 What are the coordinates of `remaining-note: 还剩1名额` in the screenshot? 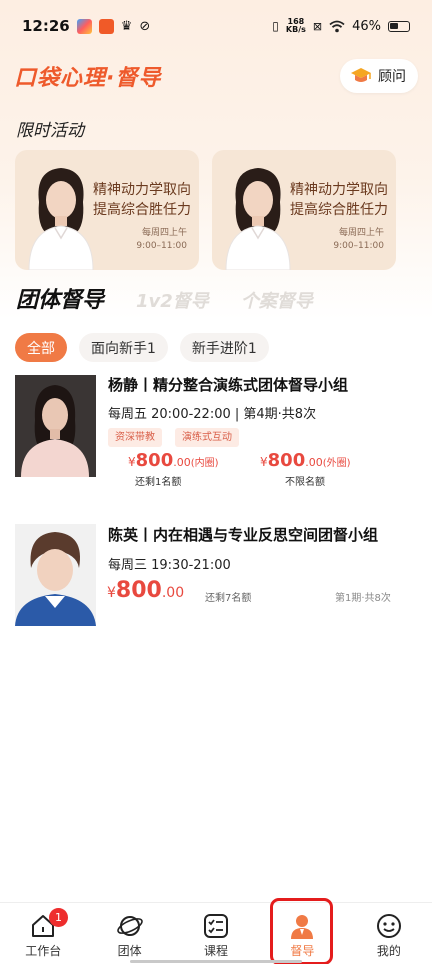 It's located at (158, 482).